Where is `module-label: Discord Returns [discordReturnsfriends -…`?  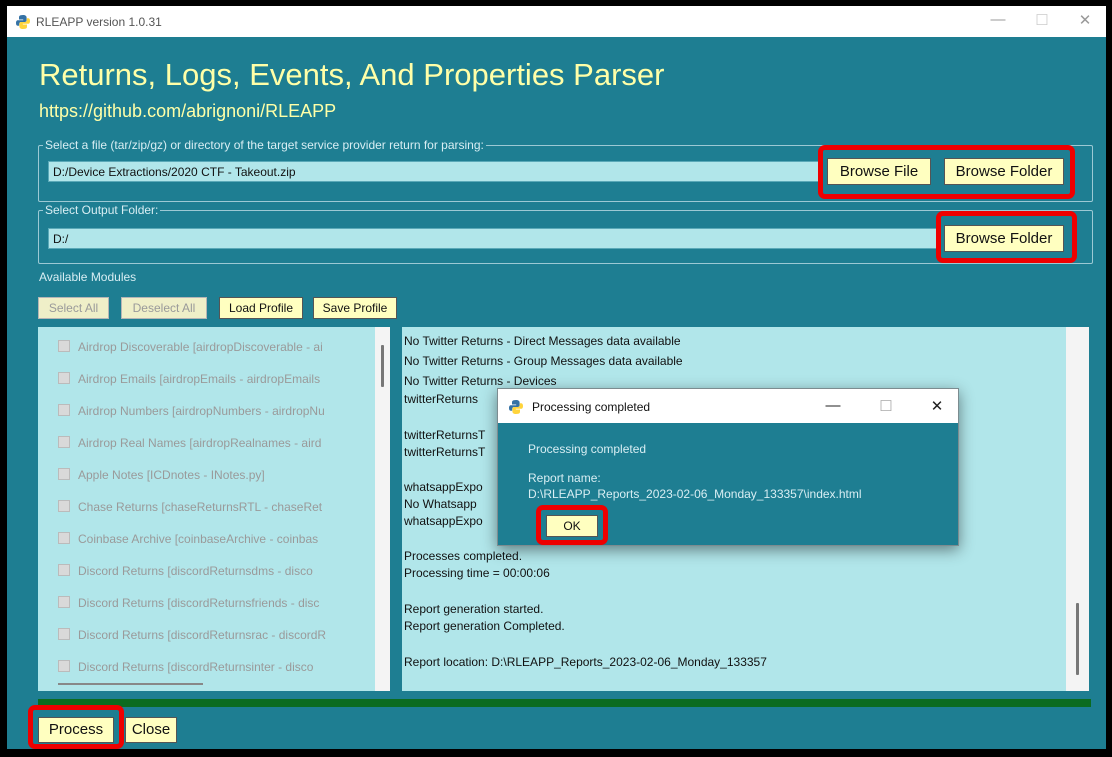
module-label: Discord Returns [discordReturnsfriends -… is located at coordinates (199, 603).